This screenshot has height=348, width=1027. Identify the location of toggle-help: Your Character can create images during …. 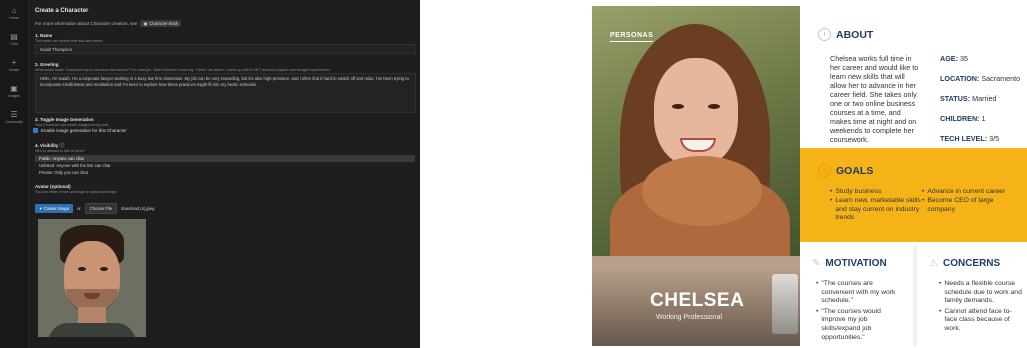
(72, 125).